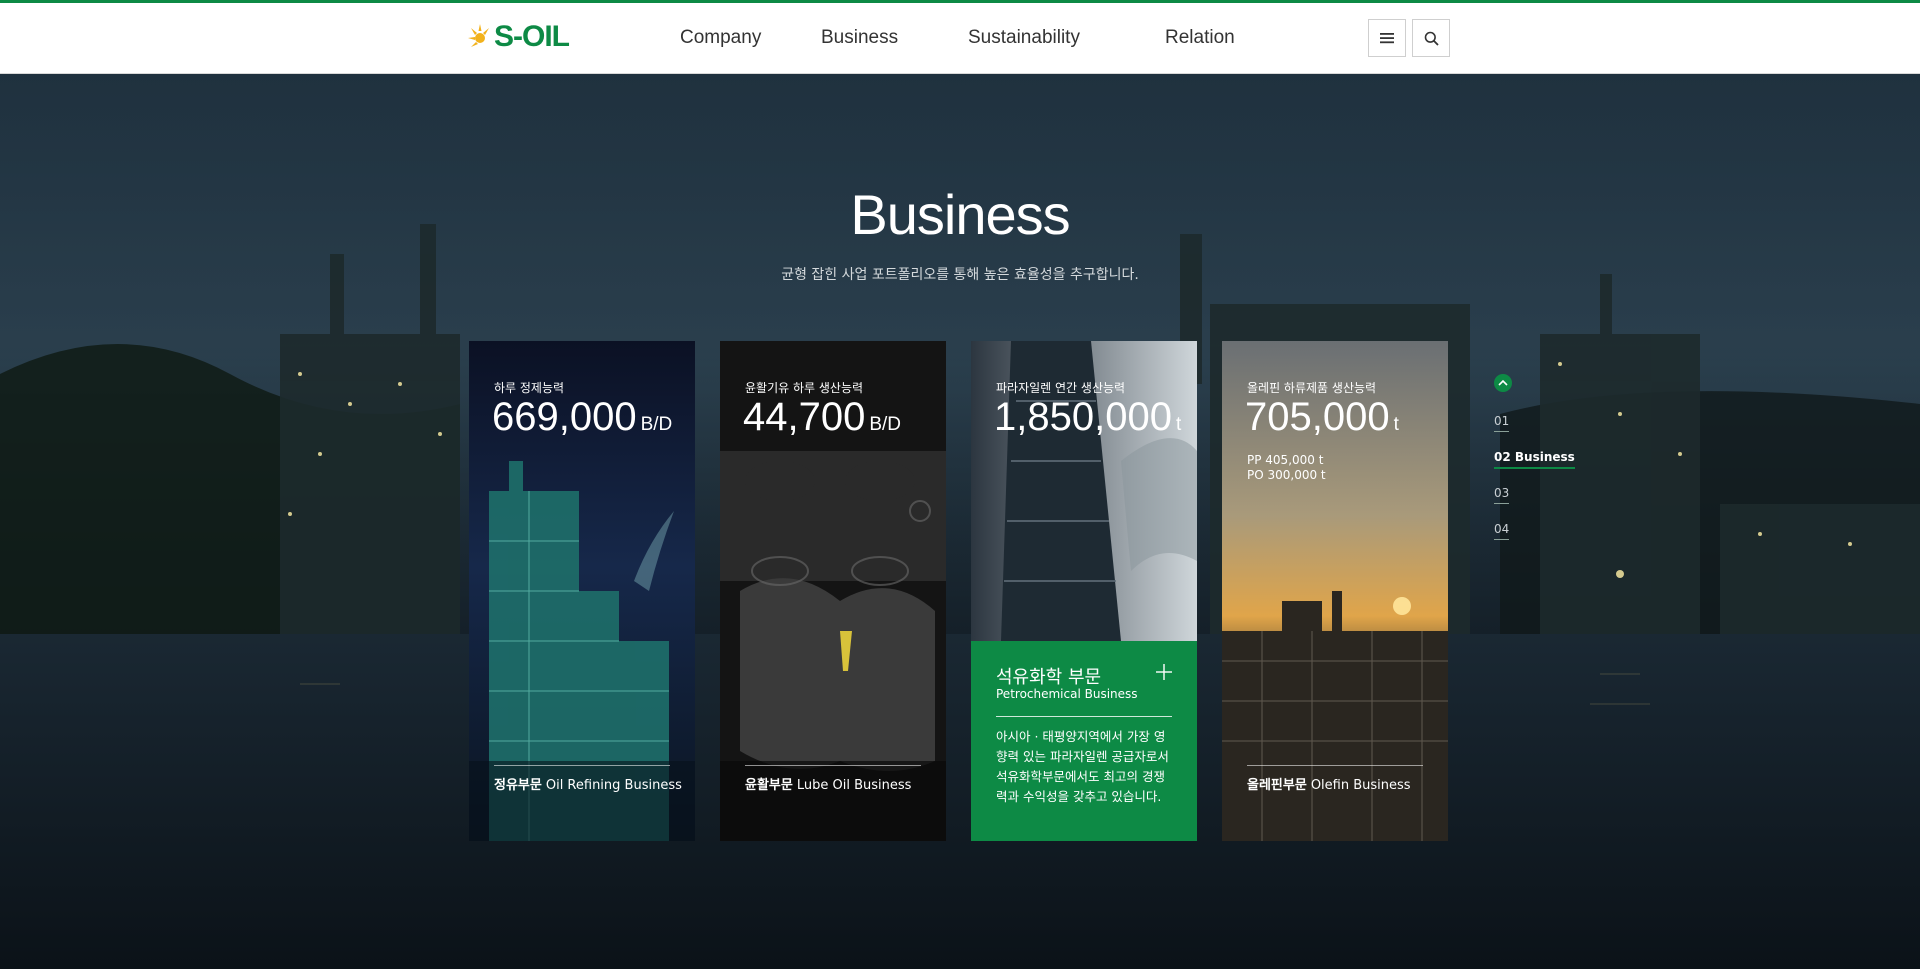 The height and width of the screenshot is (969, 1920). Describe the element at coordinates (1200, 38) in the screenshot. I see `nav-relation: Relation` at that location.